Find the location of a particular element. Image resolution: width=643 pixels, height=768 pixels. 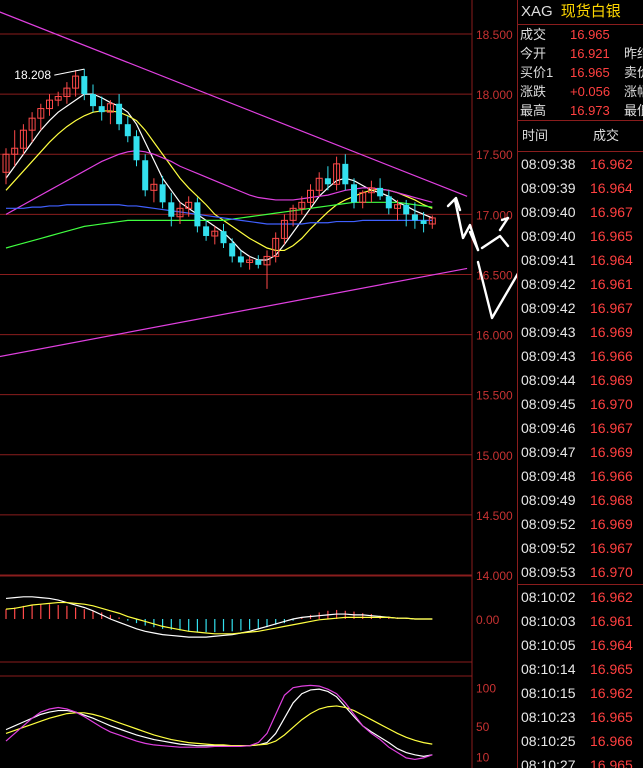

tick-row: 08:09:41 16.964 is located at coordinates (580, 260).